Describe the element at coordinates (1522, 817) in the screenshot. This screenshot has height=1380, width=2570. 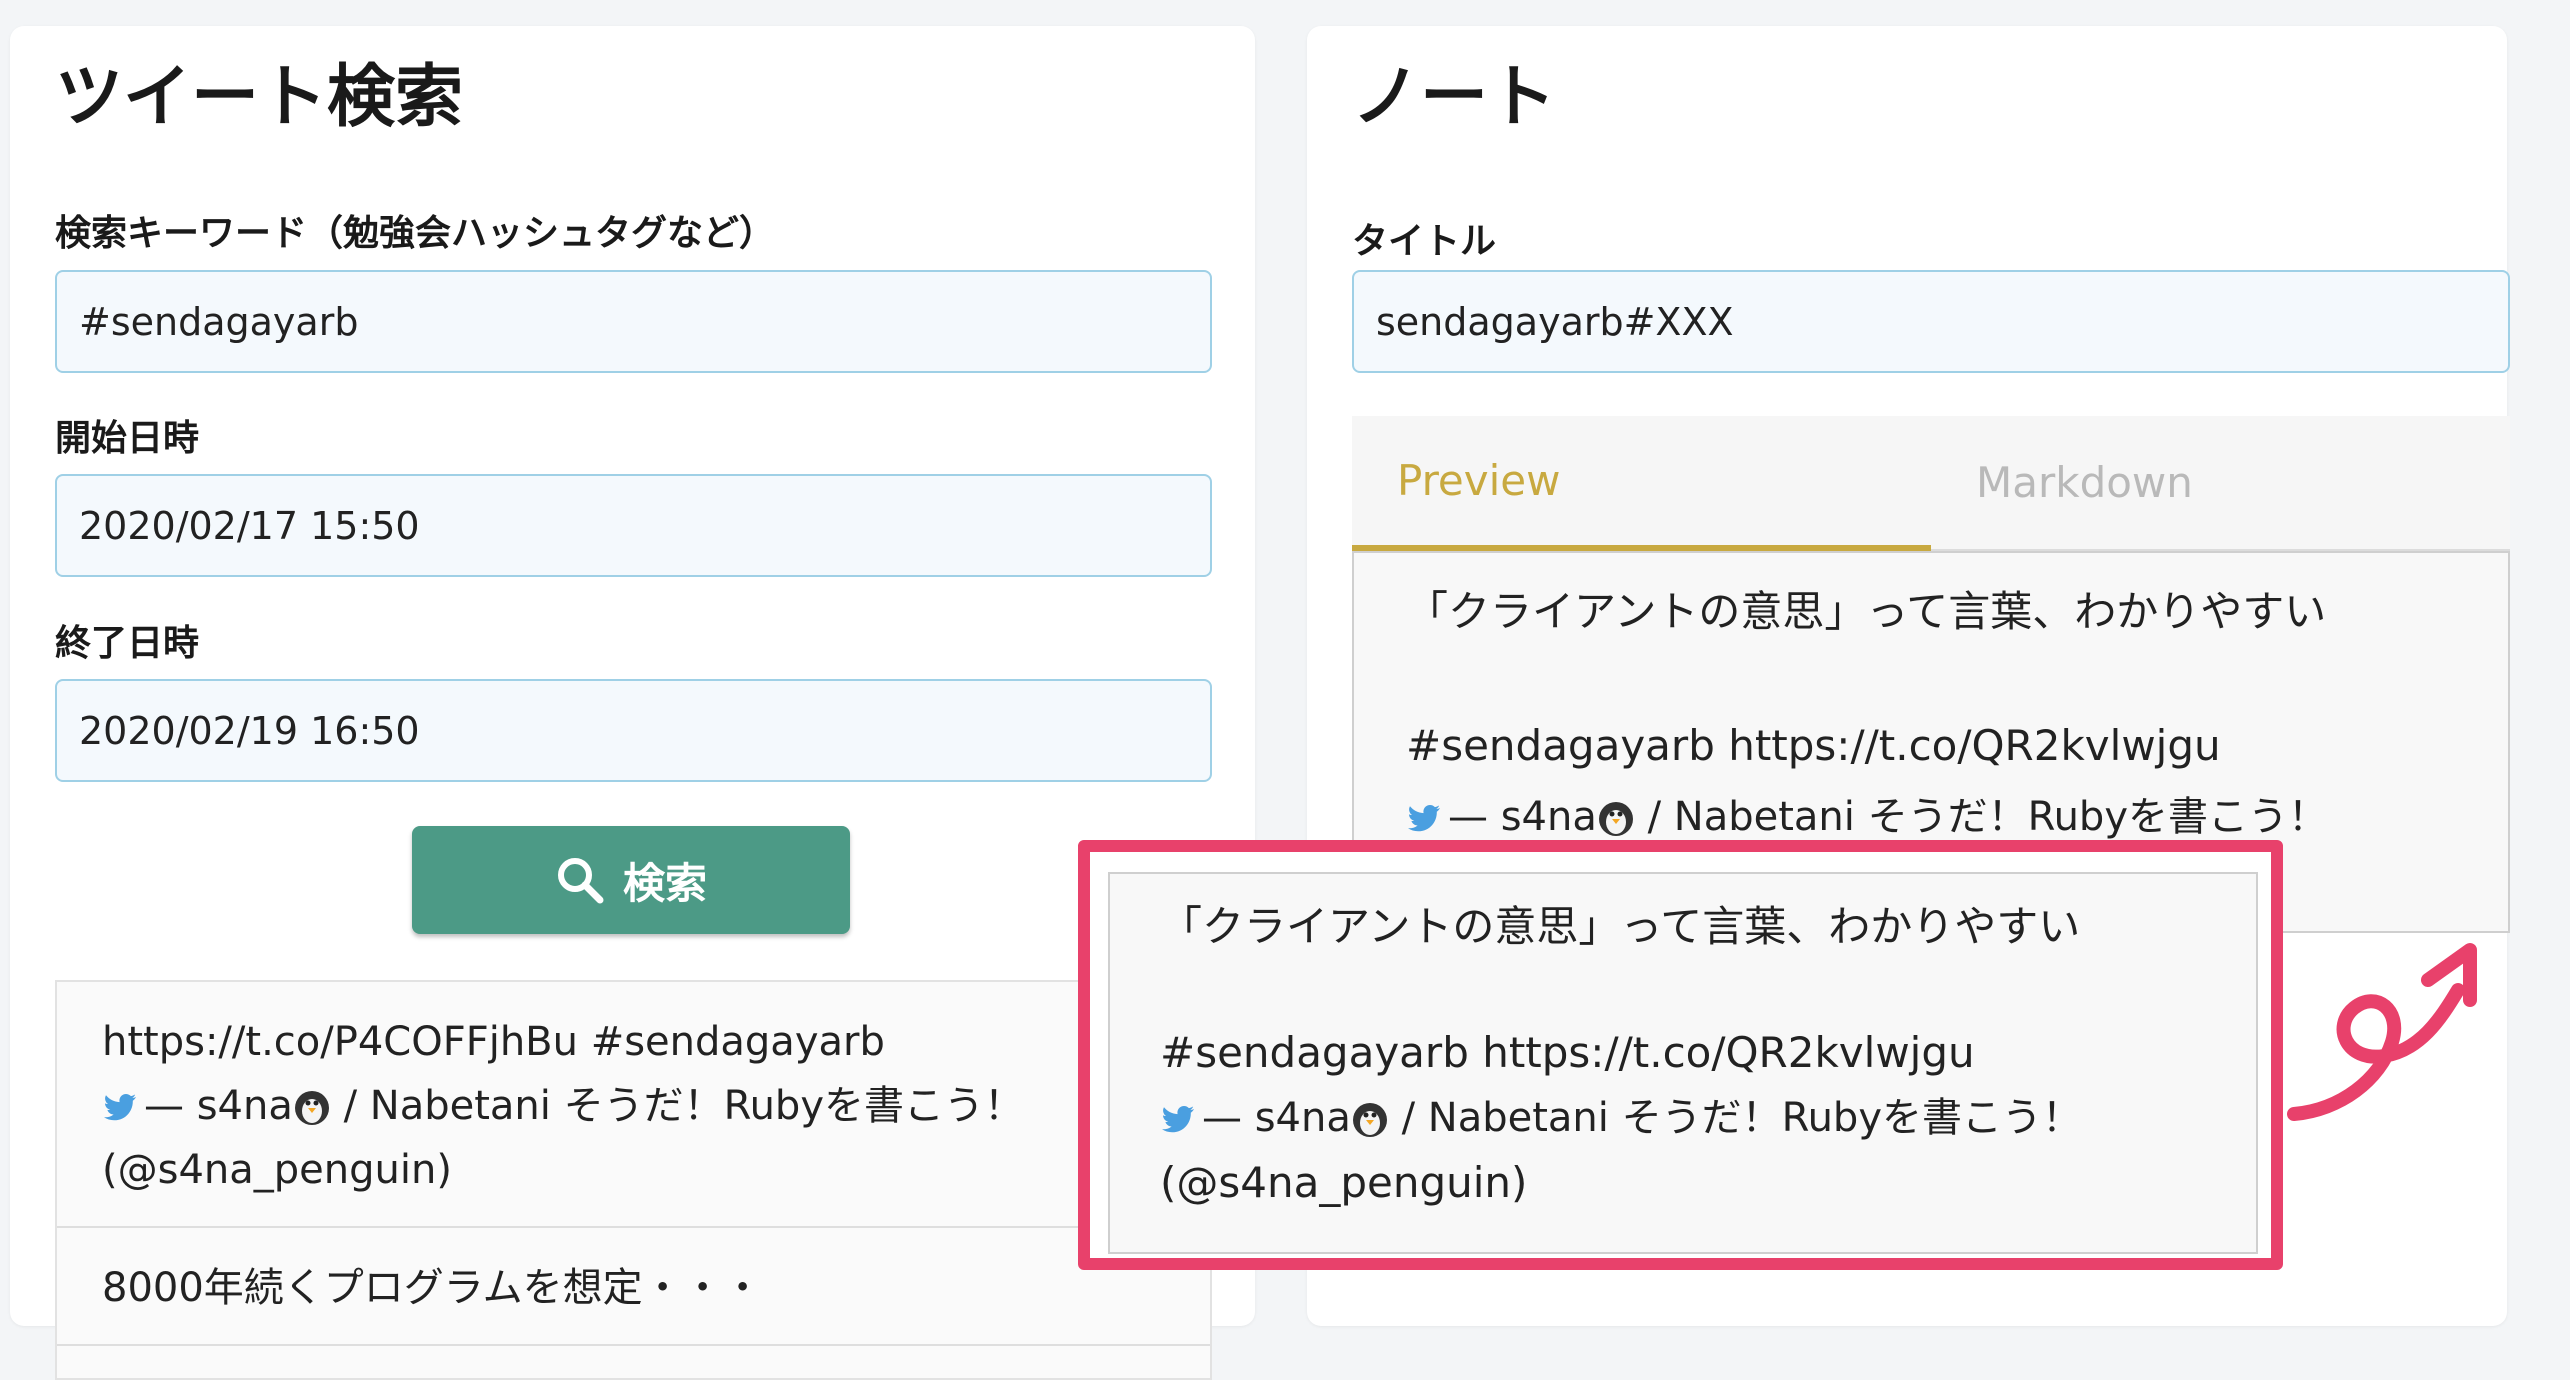
I see `preview-author-name: — s4na` at that location.